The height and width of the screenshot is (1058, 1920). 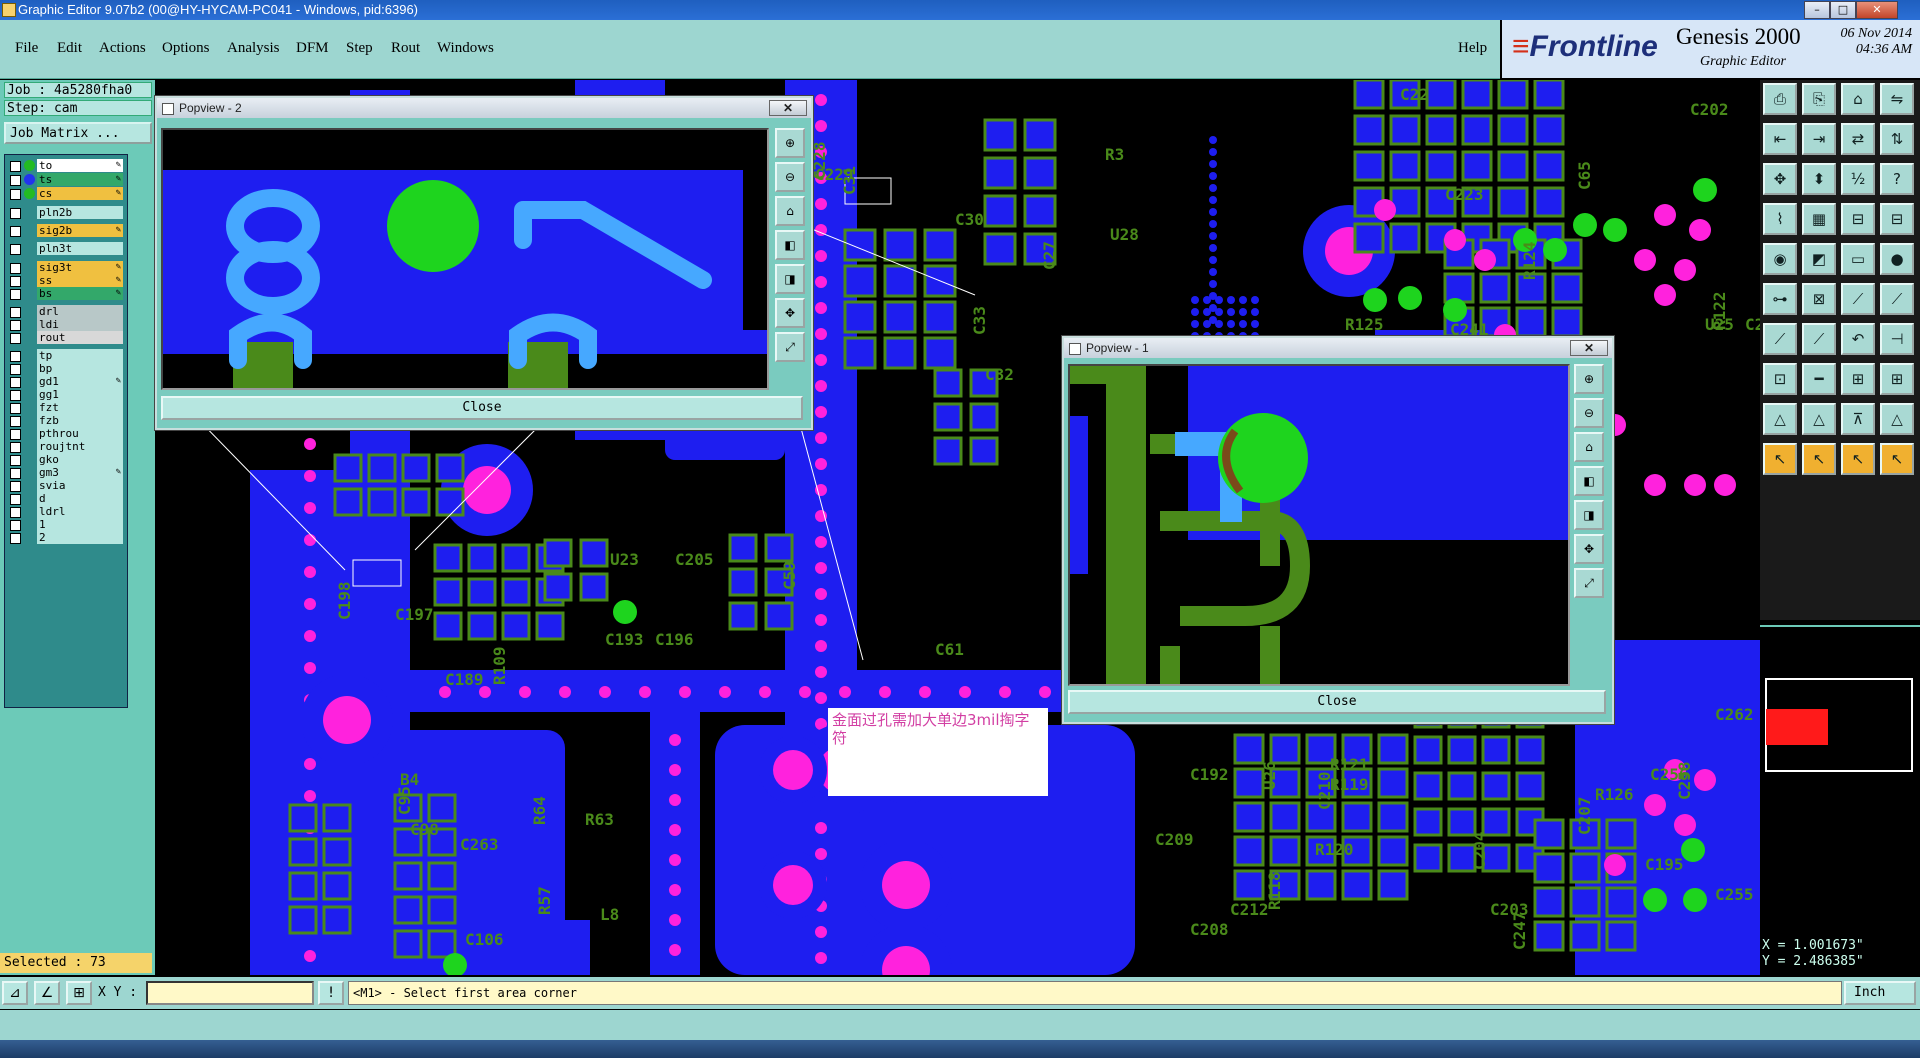 I want to click on layer-name: sig2b ✎, so click(x=80, y=230).